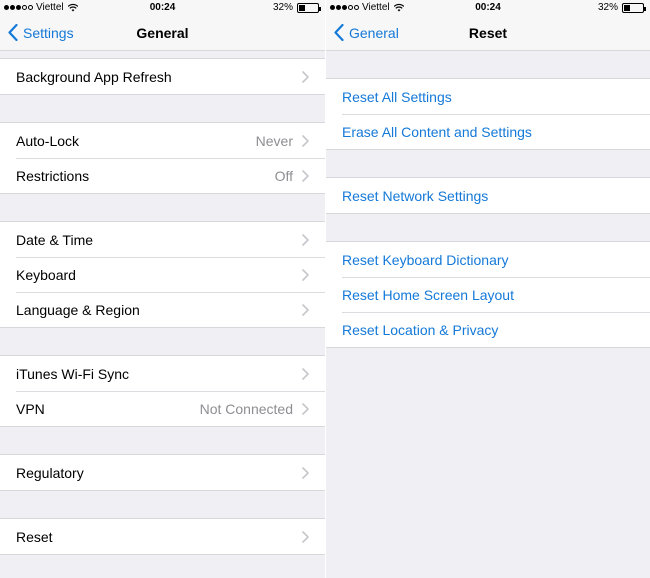 This screenshot has height=578, width=650. Describe the element at coordinates (274, 140) in the screenshot. I see `cell-value: Never` at that location.